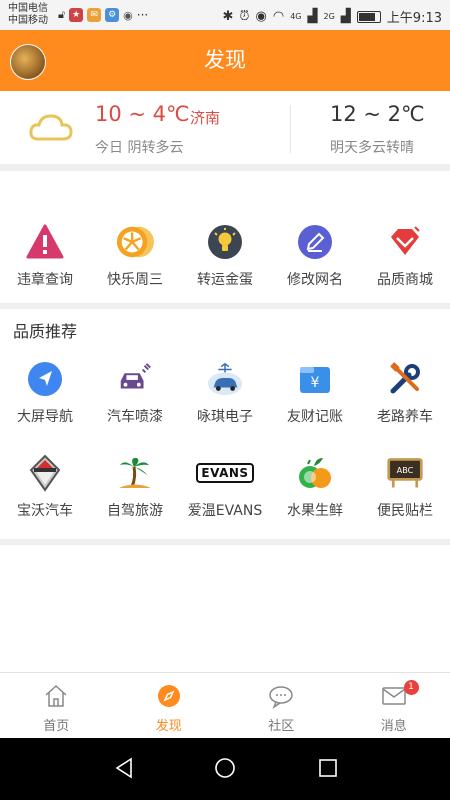 The image size is (450, 800). I want to click on service-lucky-egg: 转运金蛋, so click(225, 258).